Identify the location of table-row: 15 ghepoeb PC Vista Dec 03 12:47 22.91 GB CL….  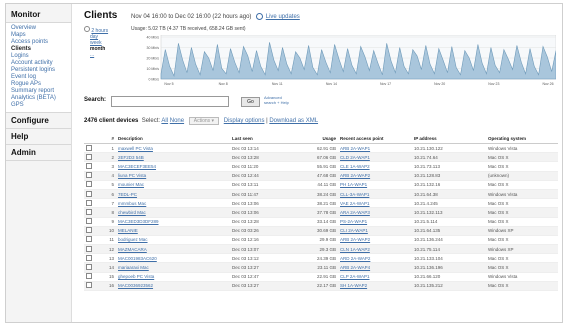
(321, 277).